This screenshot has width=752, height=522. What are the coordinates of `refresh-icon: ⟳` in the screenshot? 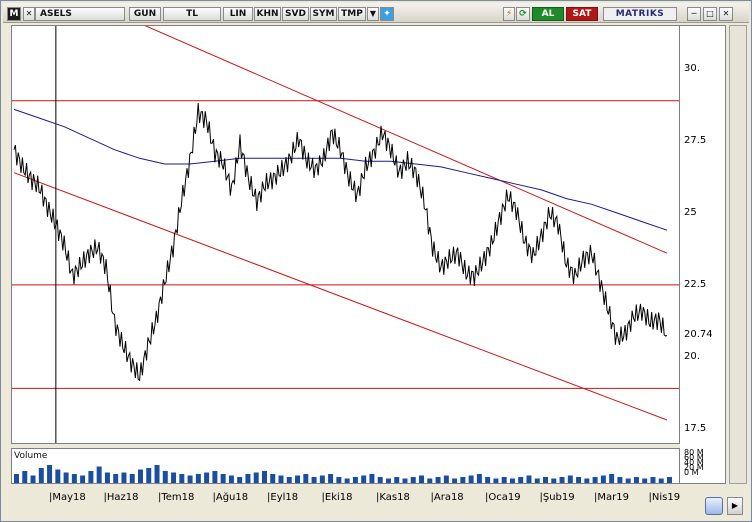 It's located at (523, 14).